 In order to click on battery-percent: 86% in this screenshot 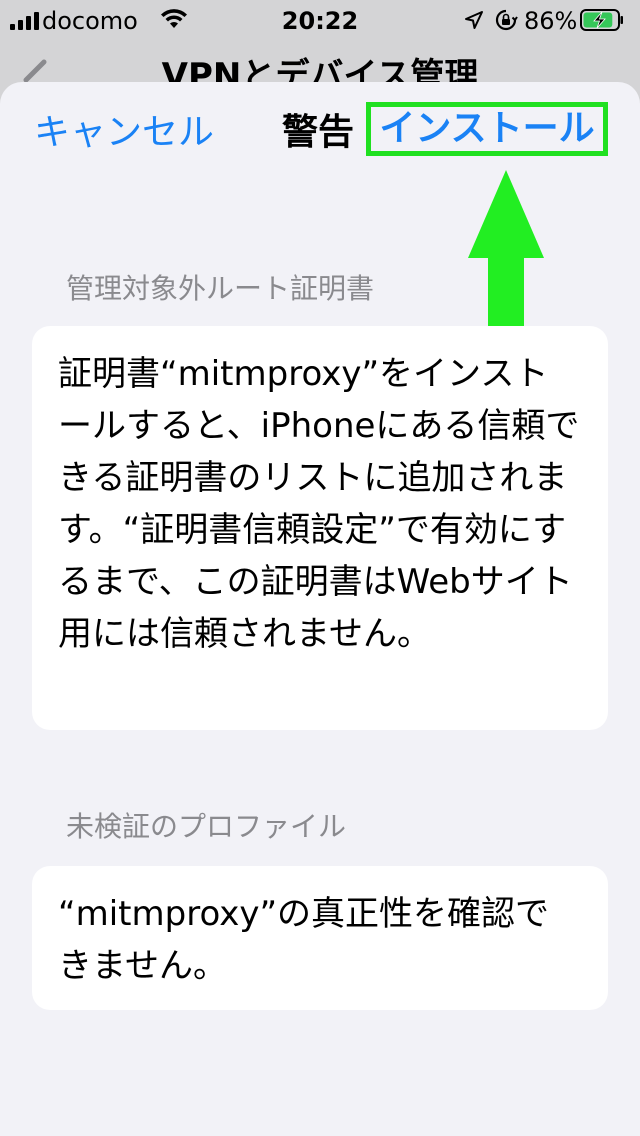, I will do `click(551, 21)`.